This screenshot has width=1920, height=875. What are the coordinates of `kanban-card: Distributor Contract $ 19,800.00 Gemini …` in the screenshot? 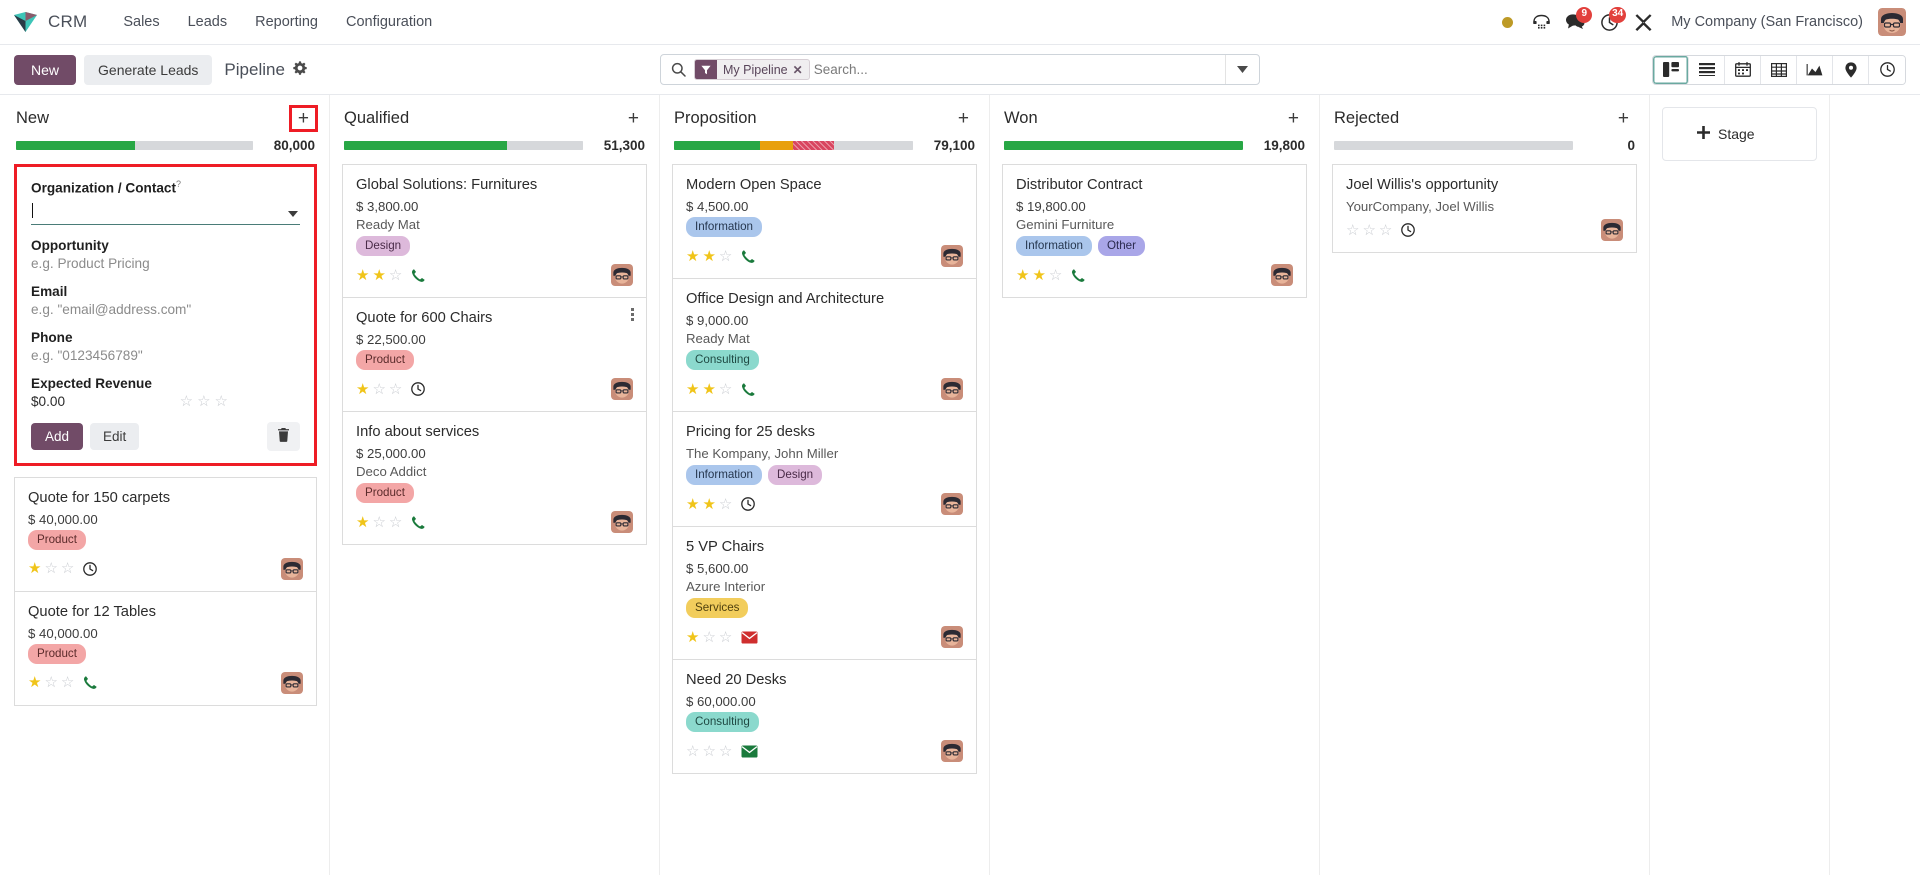 It's located at (1154, 231).